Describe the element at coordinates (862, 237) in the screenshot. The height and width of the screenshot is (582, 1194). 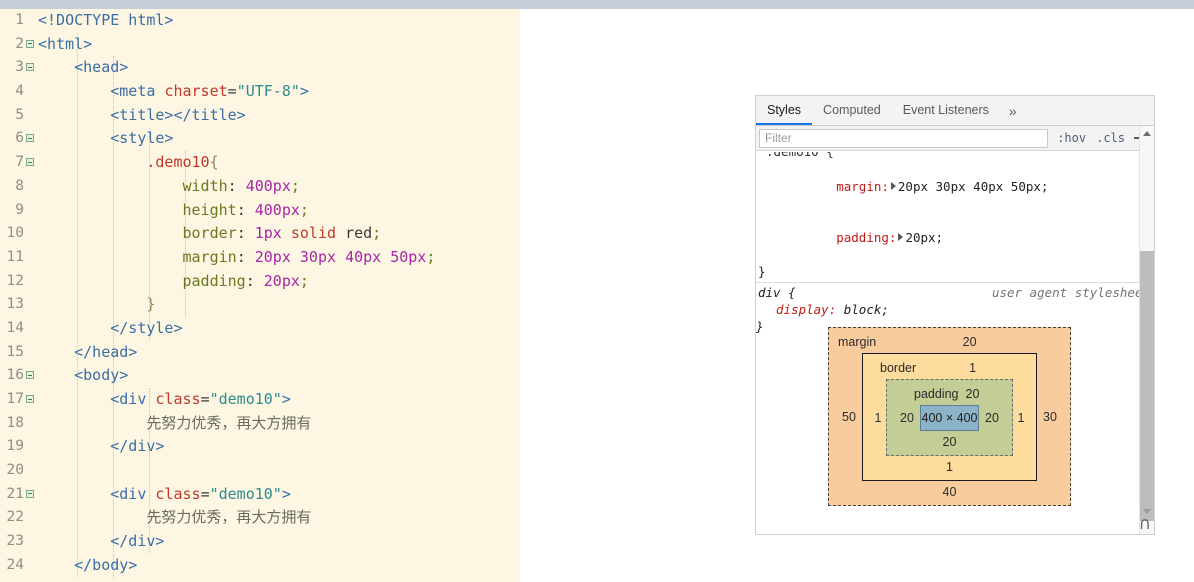
I see `declaration-padding-name: padding` at that location.